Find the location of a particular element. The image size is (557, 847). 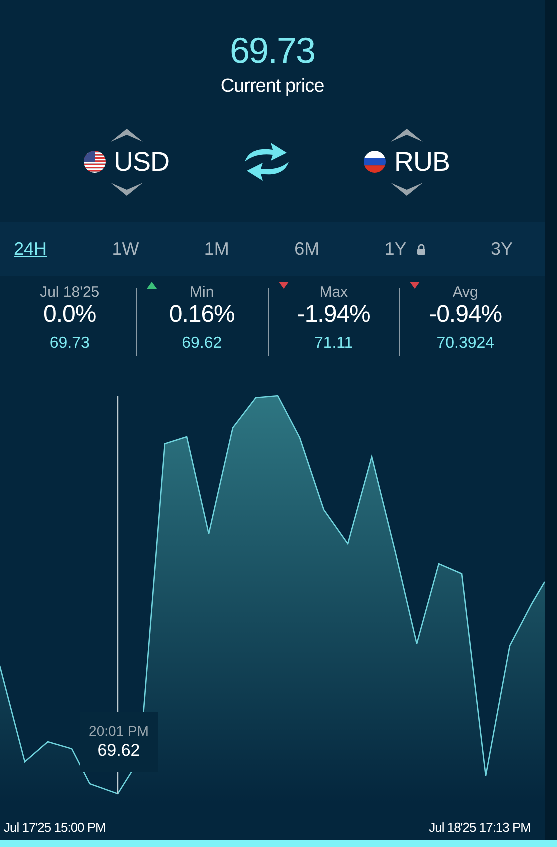

stat-value: 69.62 is located at coordinates (202, 344).